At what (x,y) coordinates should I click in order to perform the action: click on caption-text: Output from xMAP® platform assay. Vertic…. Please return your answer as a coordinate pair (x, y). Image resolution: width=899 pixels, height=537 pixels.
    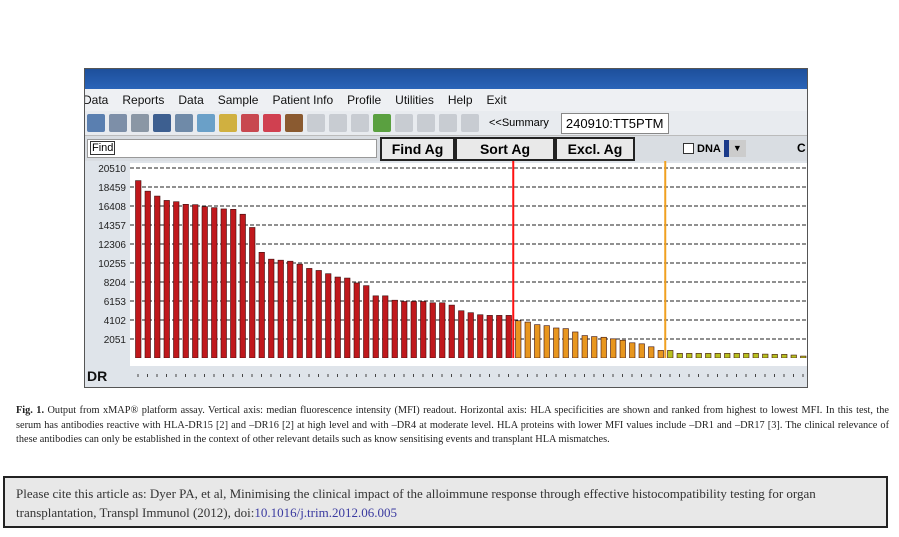
    Looking at the image, I should click on (452, 425).